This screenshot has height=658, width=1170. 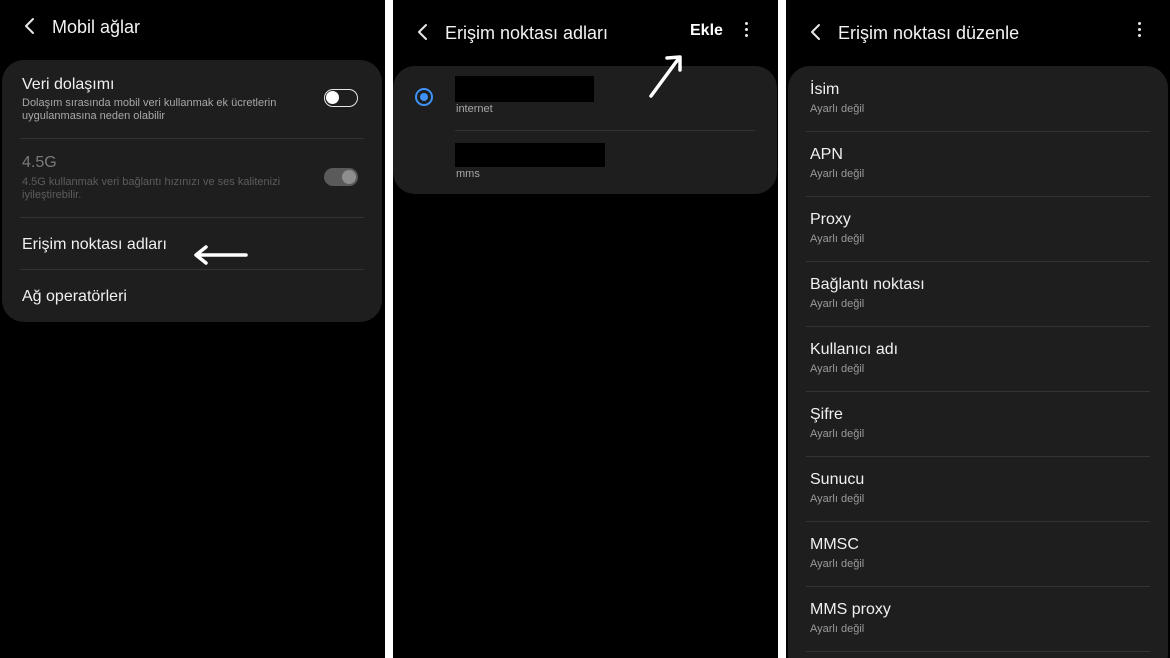 I want to click on apn-type-label: mms, so click(x=468, y=174).